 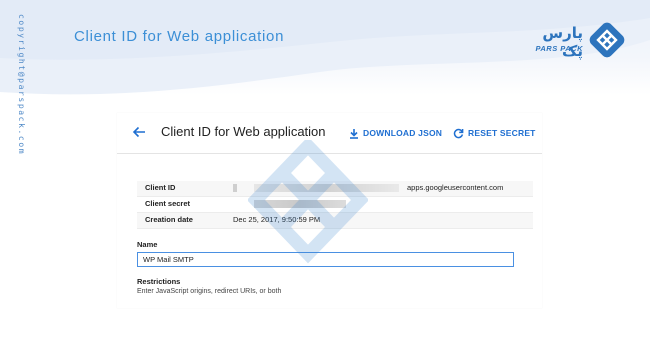 What do you see at coordinates (168, 203) in the screenshot?
I see `client-secret-label: Client secret` at bounding box center [168, 203].